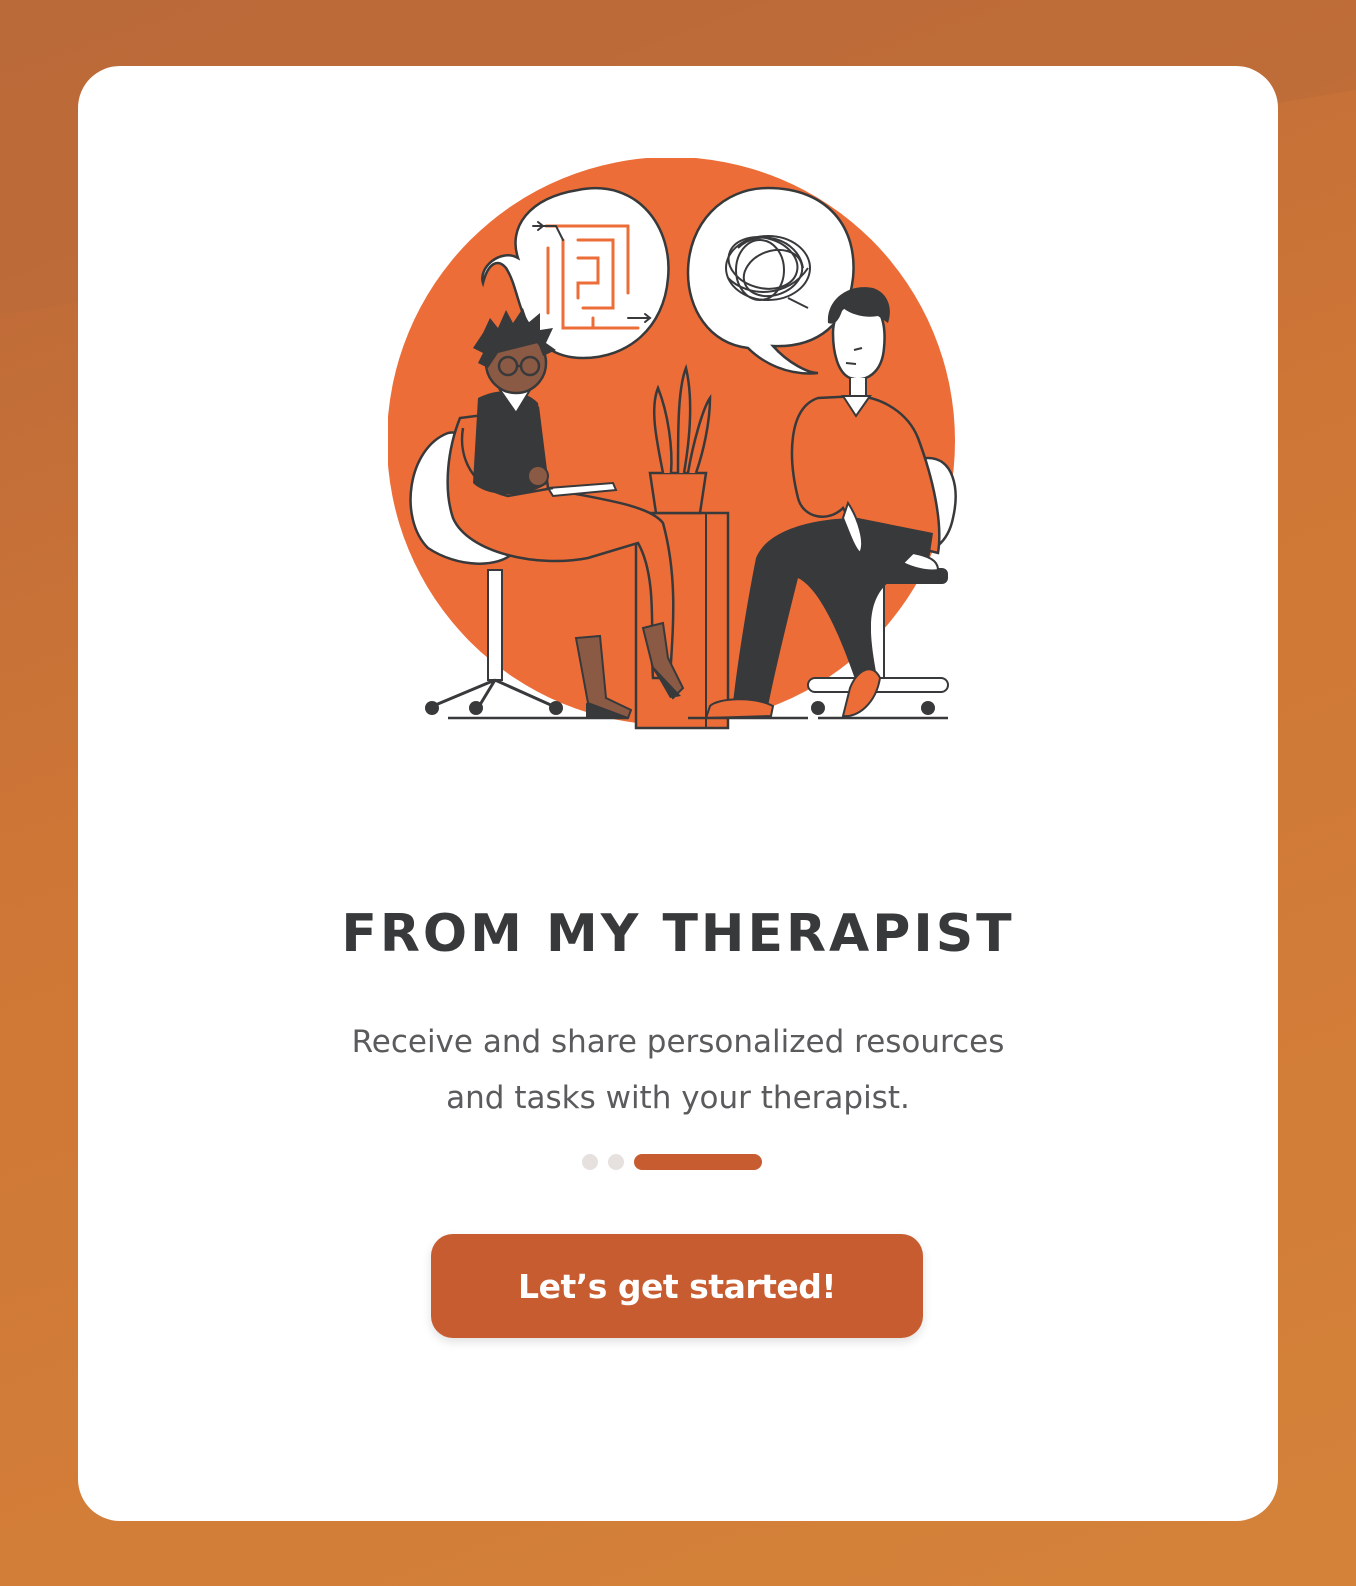  What do you see at coordinates (698, 1162) in the screenshot?
I see `pagination-dot-3-active` at bounding box center [698, 1162].